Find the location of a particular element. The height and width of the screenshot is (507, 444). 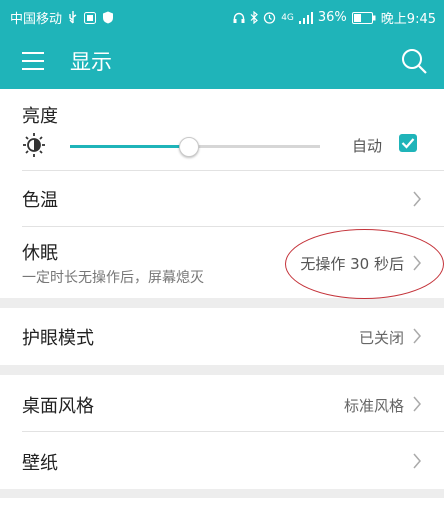

eye-mode-value: 已关闭 is located at coordinates (381, 338).